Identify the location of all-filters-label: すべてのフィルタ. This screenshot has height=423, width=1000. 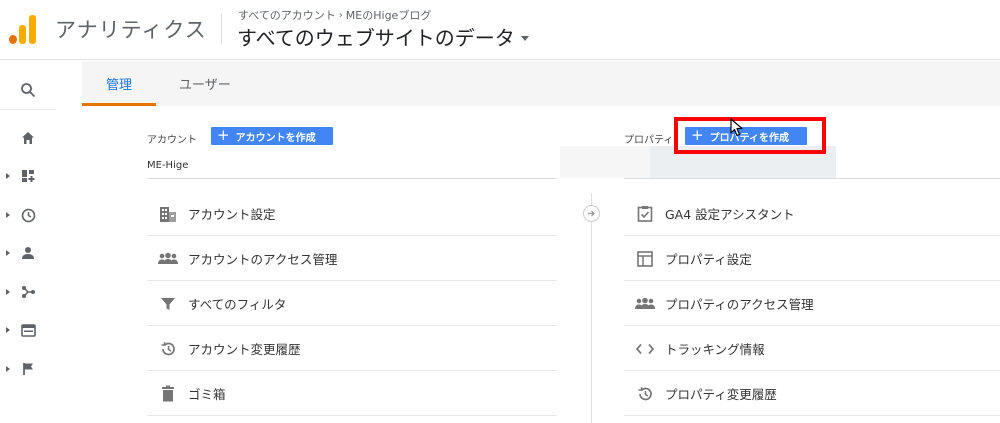
(237, 304).